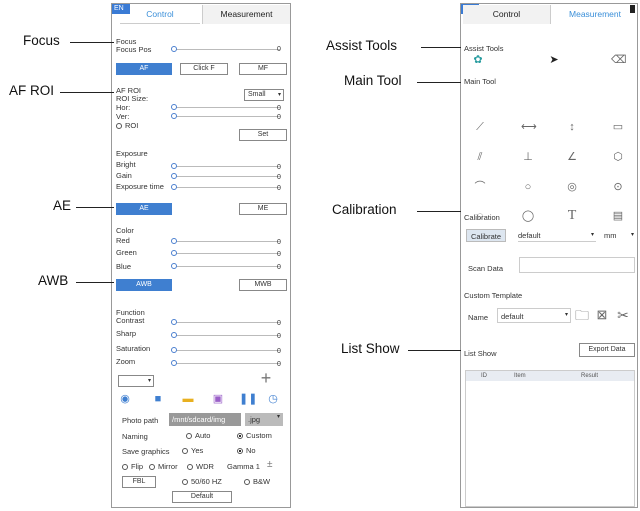  Describe the element at coordinates (264, 419) in the screenshot. I see `photo-ext-select: .jpg ▾` at that location.